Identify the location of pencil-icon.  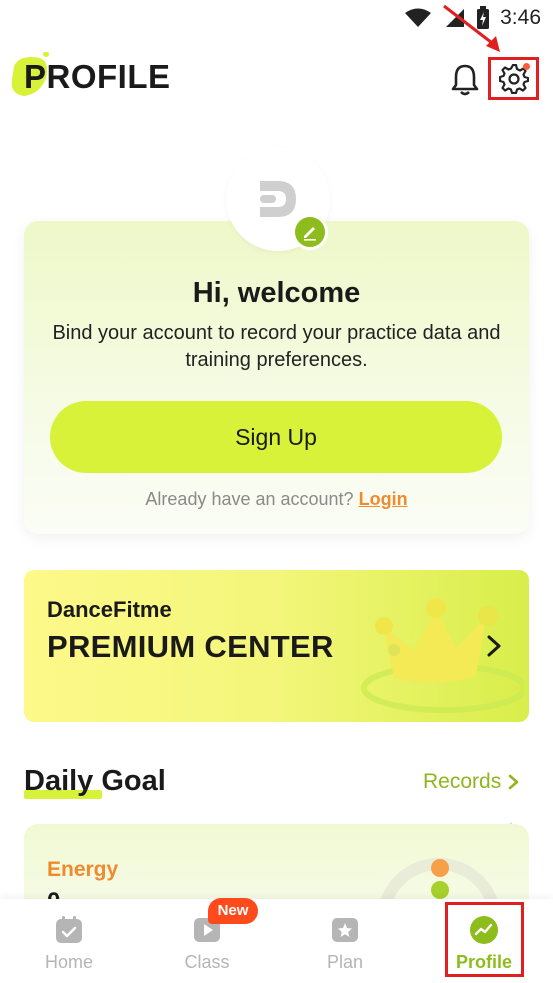
(310, 234).